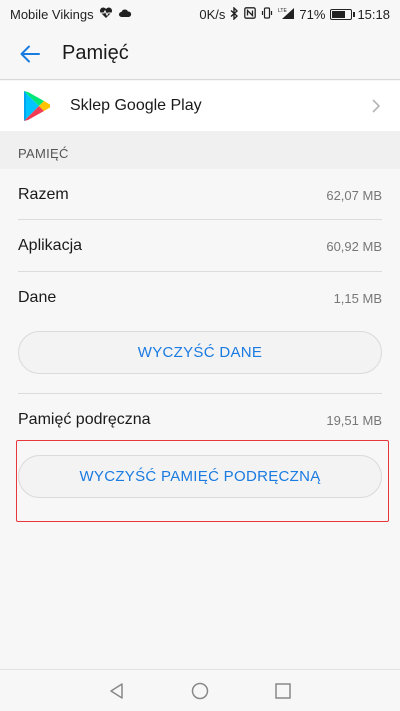 This screenshot has width=400, height=711. Describe the element at coordinates (37, 106) in the screenshot. I see `google-play-icon` at that location.